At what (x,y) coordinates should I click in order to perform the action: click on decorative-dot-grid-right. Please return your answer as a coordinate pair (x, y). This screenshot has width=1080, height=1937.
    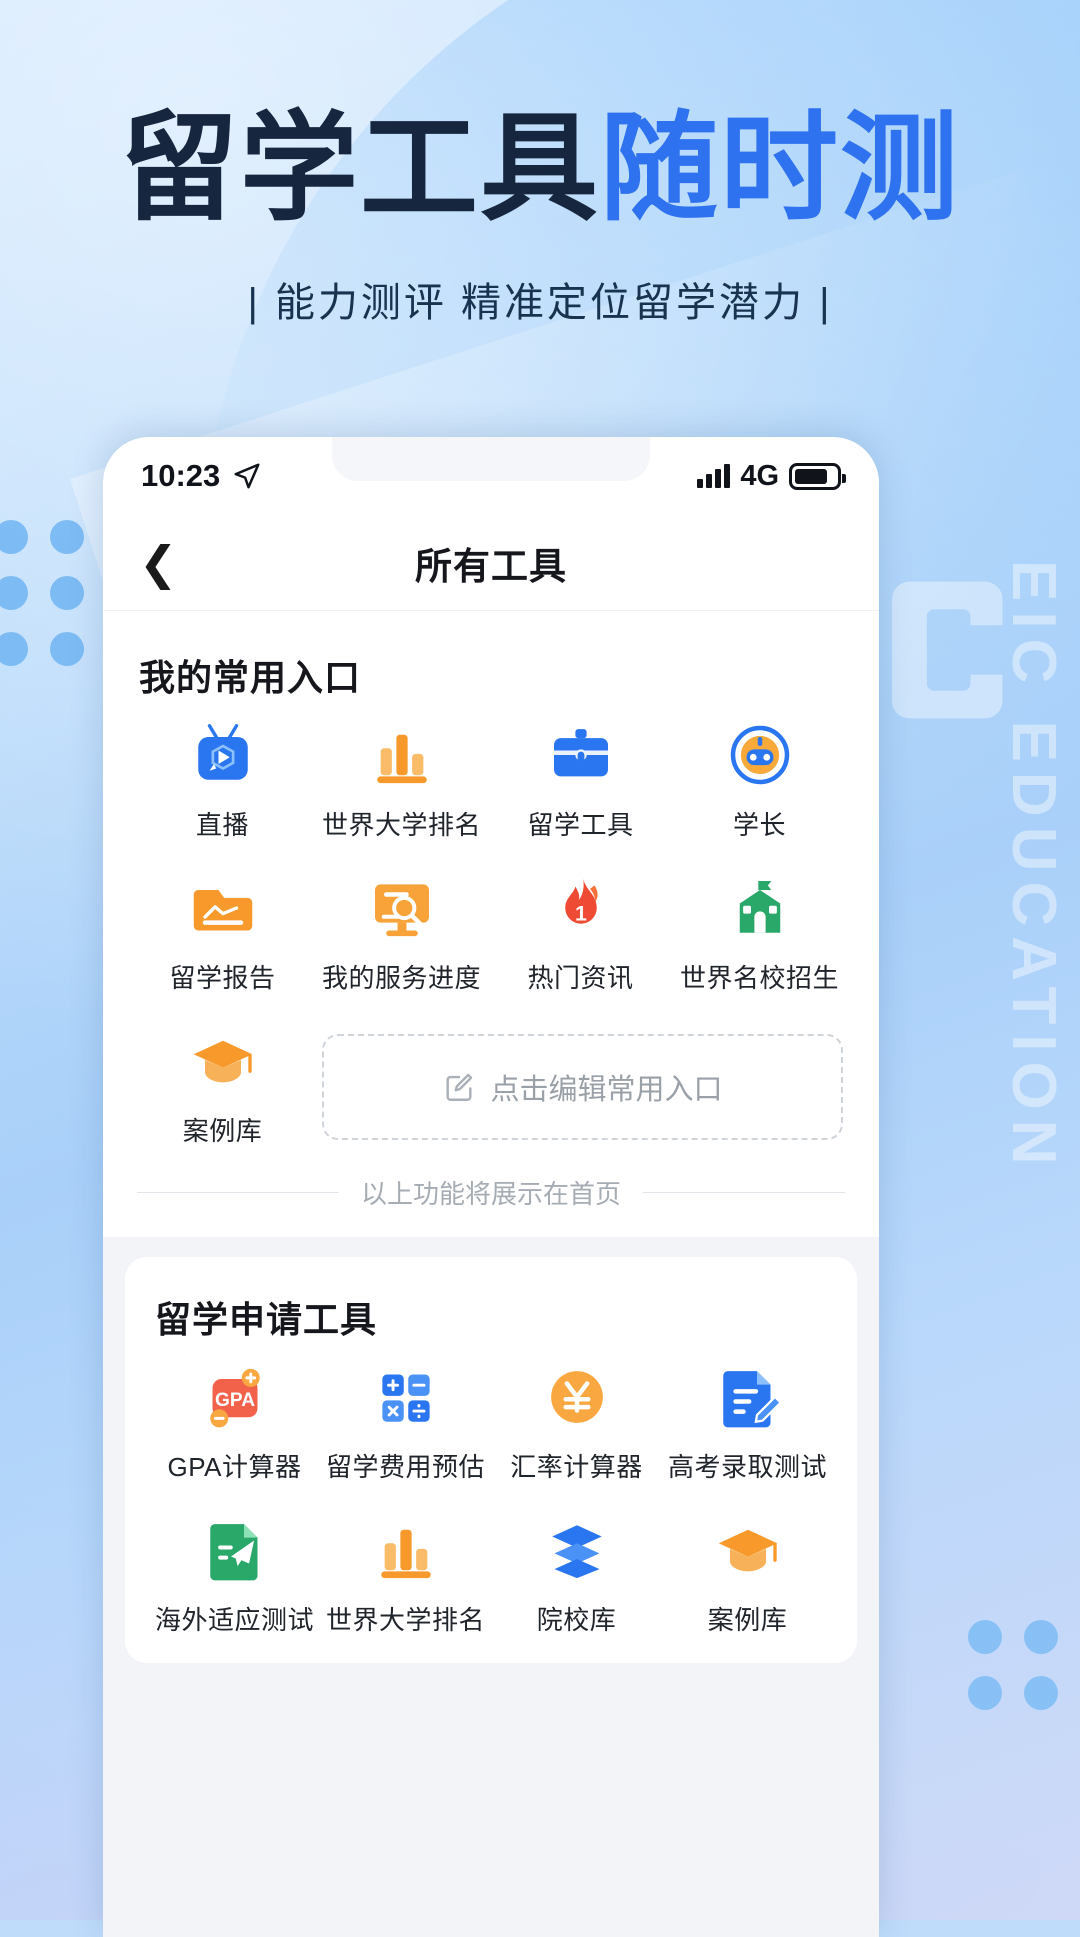
    Looking at the image, I should click on (1024, 1665).